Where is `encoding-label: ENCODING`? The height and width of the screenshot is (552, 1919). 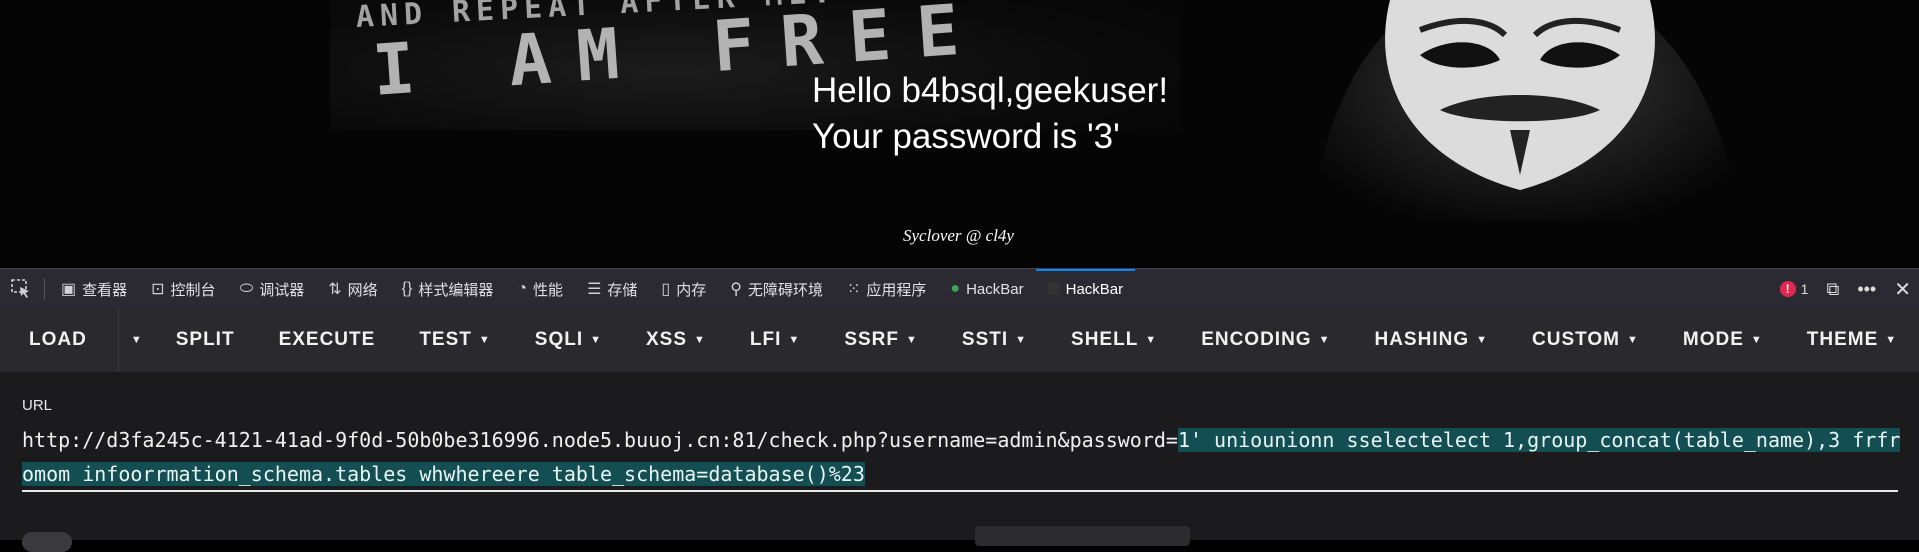 encoding-label: ENCODING is located at coordinates (1256, 339).